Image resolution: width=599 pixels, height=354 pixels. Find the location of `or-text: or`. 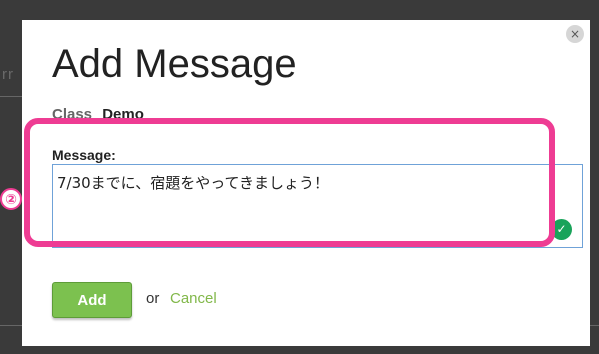

or-text: or is located at coordinates (153, 298).